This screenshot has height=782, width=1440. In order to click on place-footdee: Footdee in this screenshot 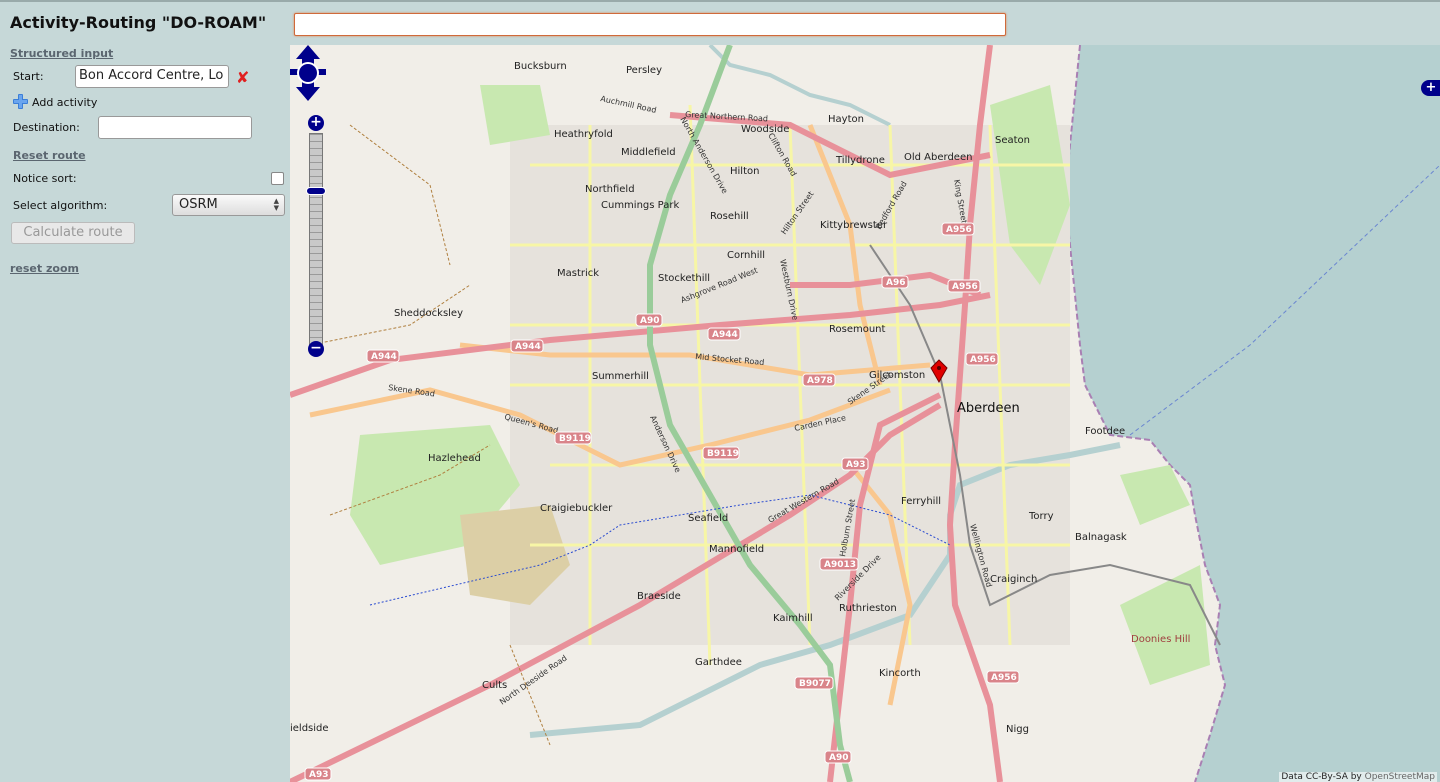, I will do `click(1105, 431)`.